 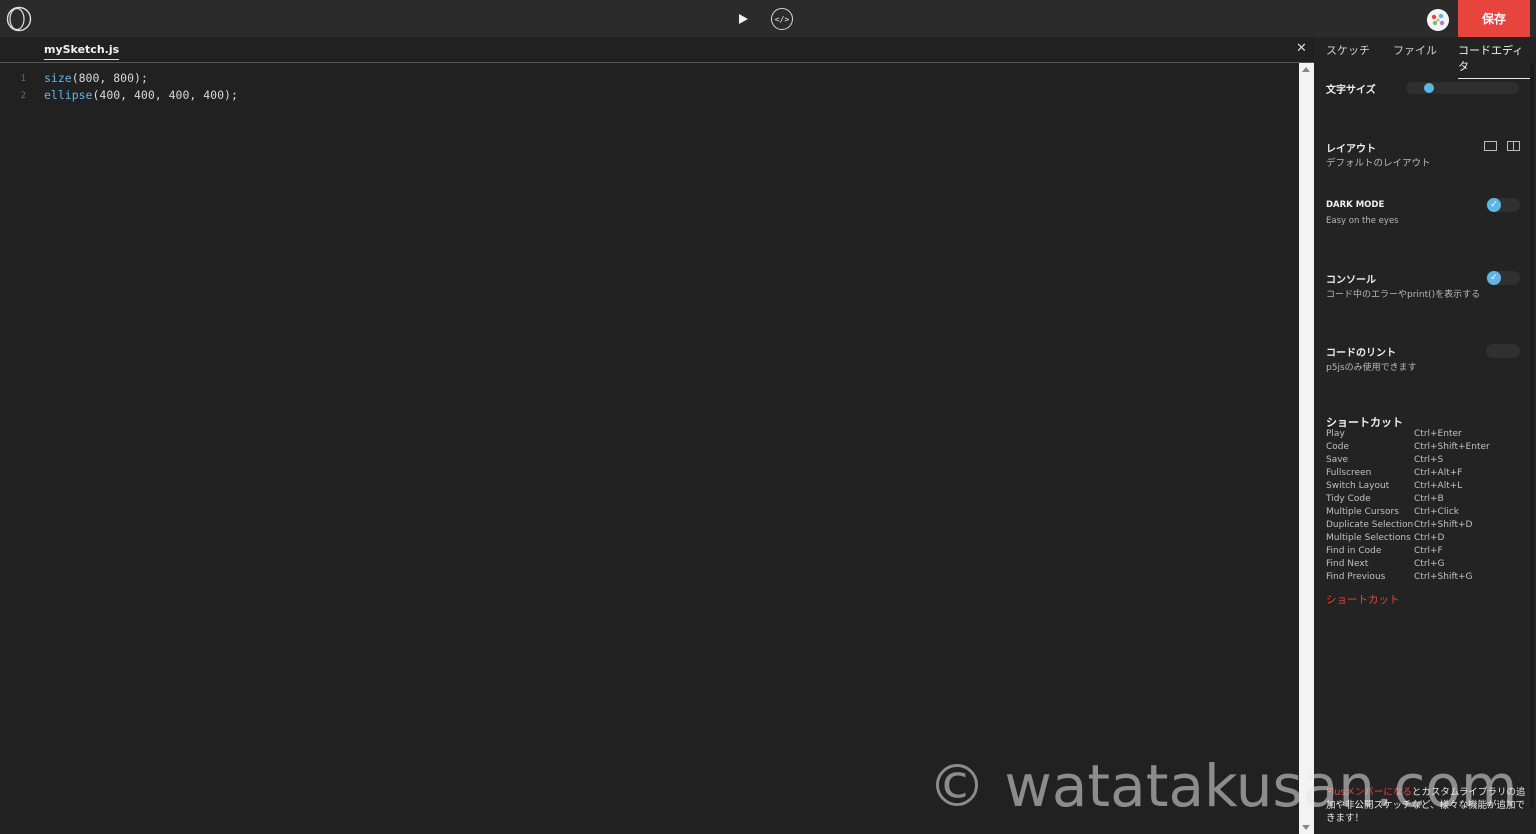 I want to click on shortcut-action: Find in Code, so click(x=1354, y=551).